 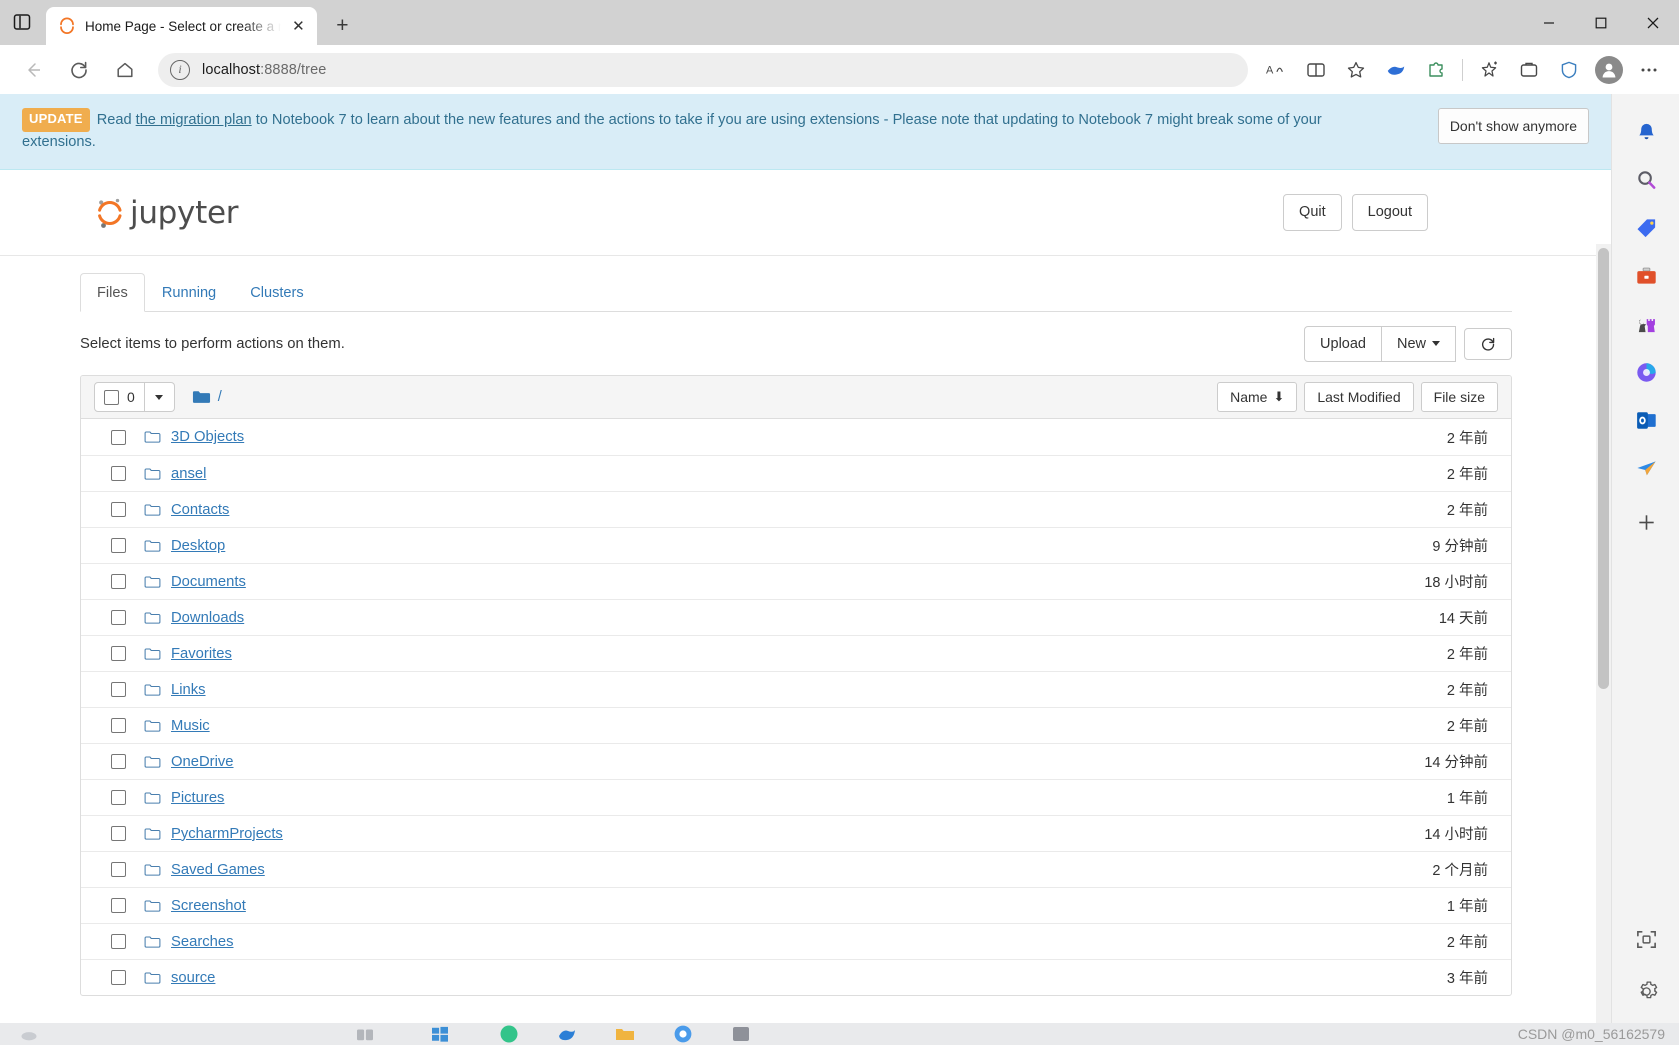 What do you see at coordinates (1645, 939) in the screenshot?
I see `sidebar-item-screenshot` at bounding box center [1645, 939].